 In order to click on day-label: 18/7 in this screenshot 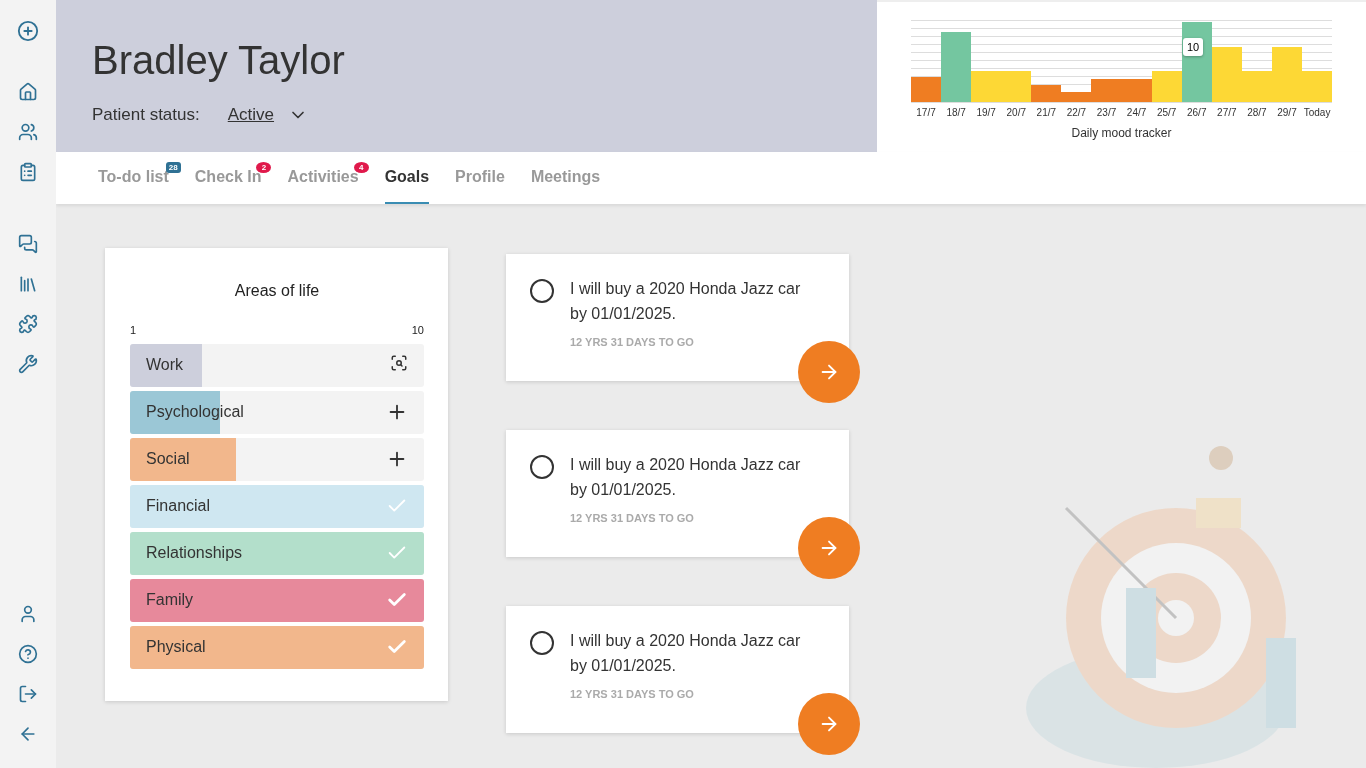, I will do `click(956, 112)`.